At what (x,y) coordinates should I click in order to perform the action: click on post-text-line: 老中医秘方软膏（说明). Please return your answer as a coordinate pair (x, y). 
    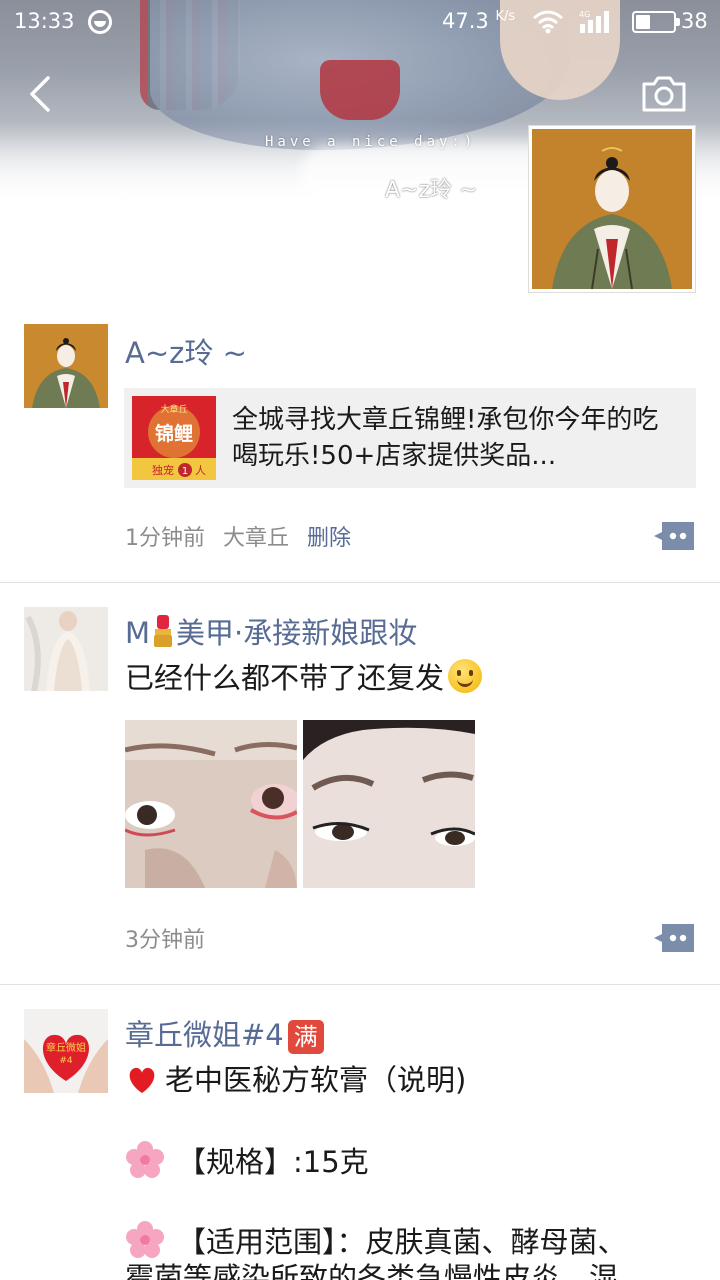
    Looking at the image, I should click on (295, 1080).